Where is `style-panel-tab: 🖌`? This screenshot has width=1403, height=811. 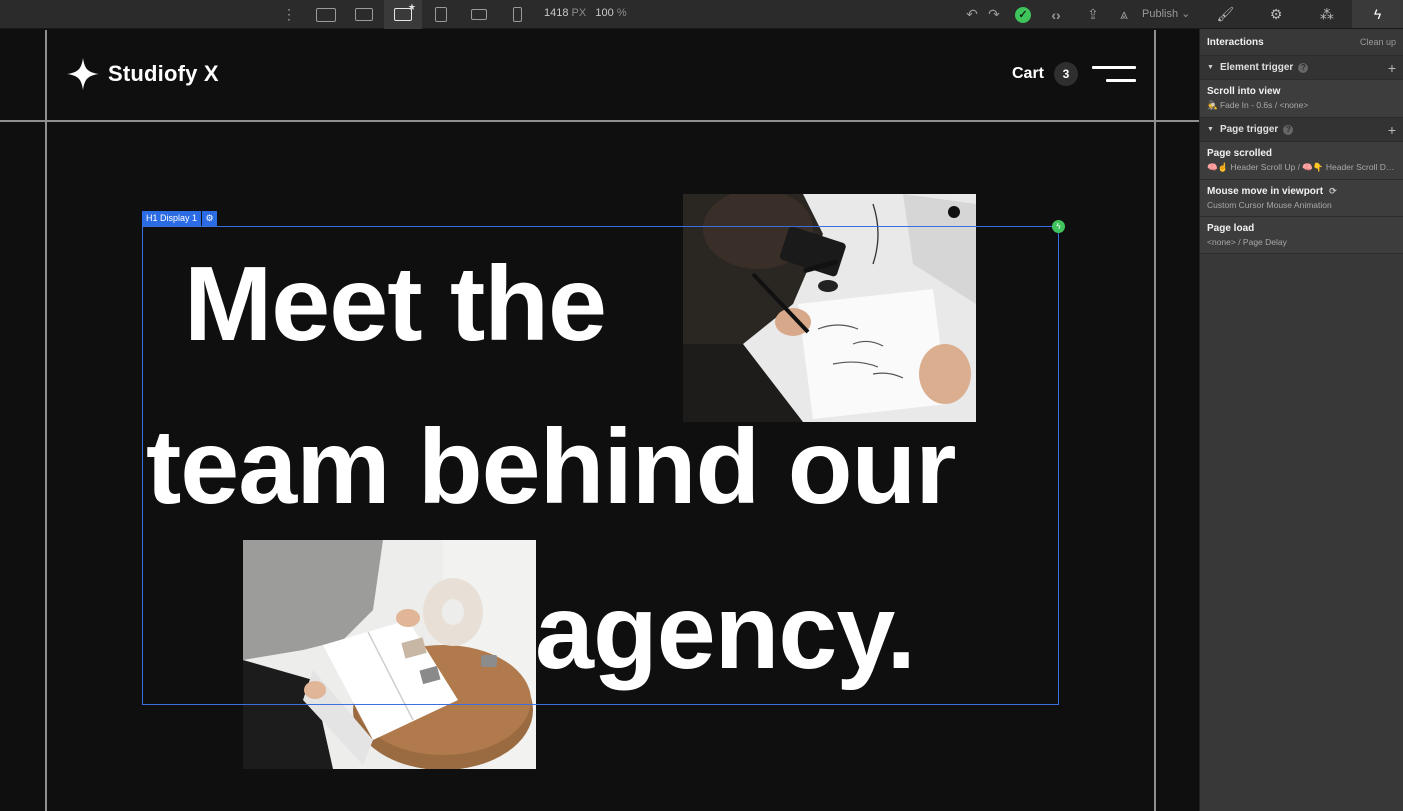 style-panel-tab: 🖌 is located at coordinates (1225, 14).